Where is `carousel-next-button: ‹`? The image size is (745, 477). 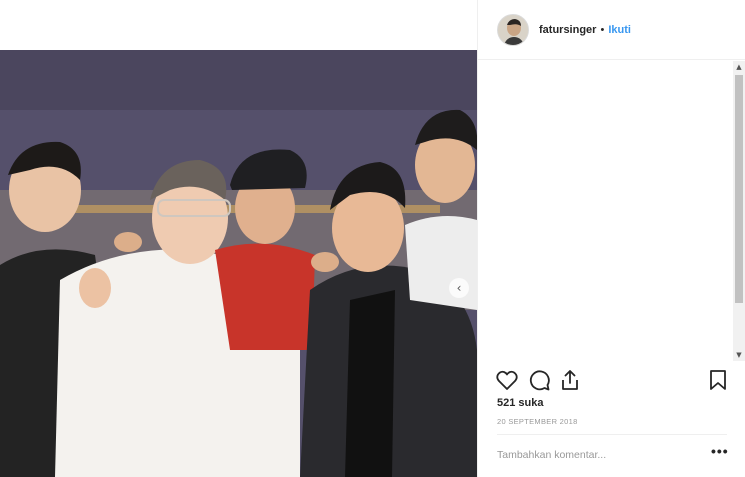 carousel-next-button: ‹ is located at coordinates (459, 288).